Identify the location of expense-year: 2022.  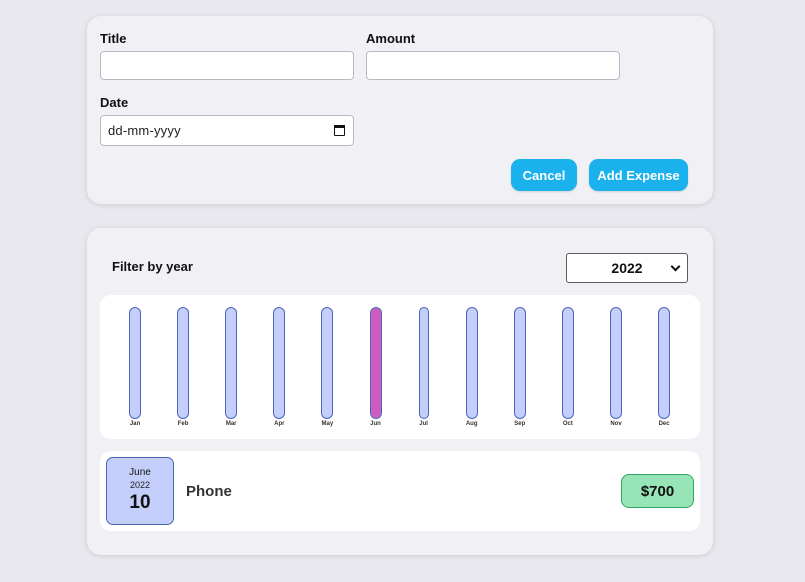
(140, 485).